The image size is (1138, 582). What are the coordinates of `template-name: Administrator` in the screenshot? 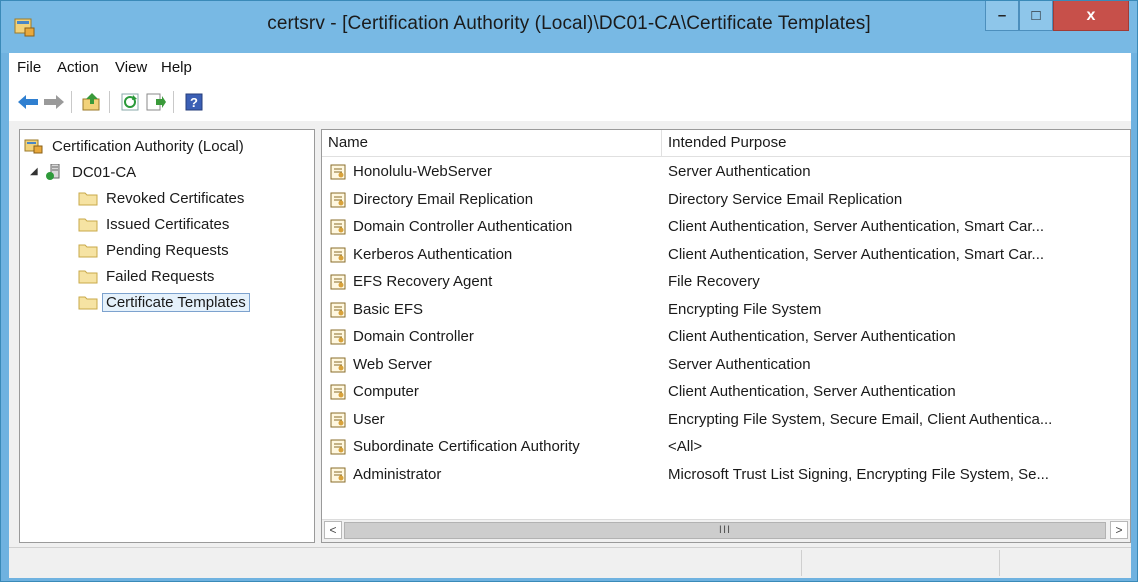 It's located at (397, 474).